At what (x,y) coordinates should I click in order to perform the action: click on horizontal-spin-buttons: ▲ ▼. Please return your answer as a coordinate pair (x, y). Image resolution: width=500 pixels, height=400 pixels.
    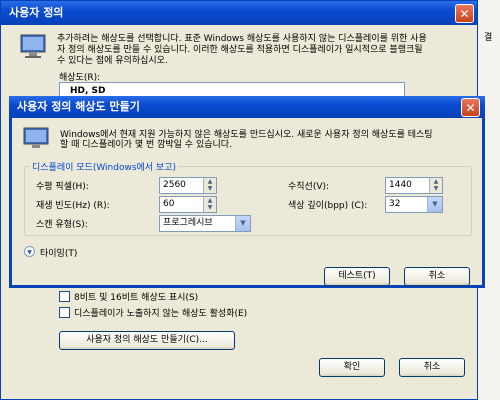
    Looking at the image, I should click on (209, 185).